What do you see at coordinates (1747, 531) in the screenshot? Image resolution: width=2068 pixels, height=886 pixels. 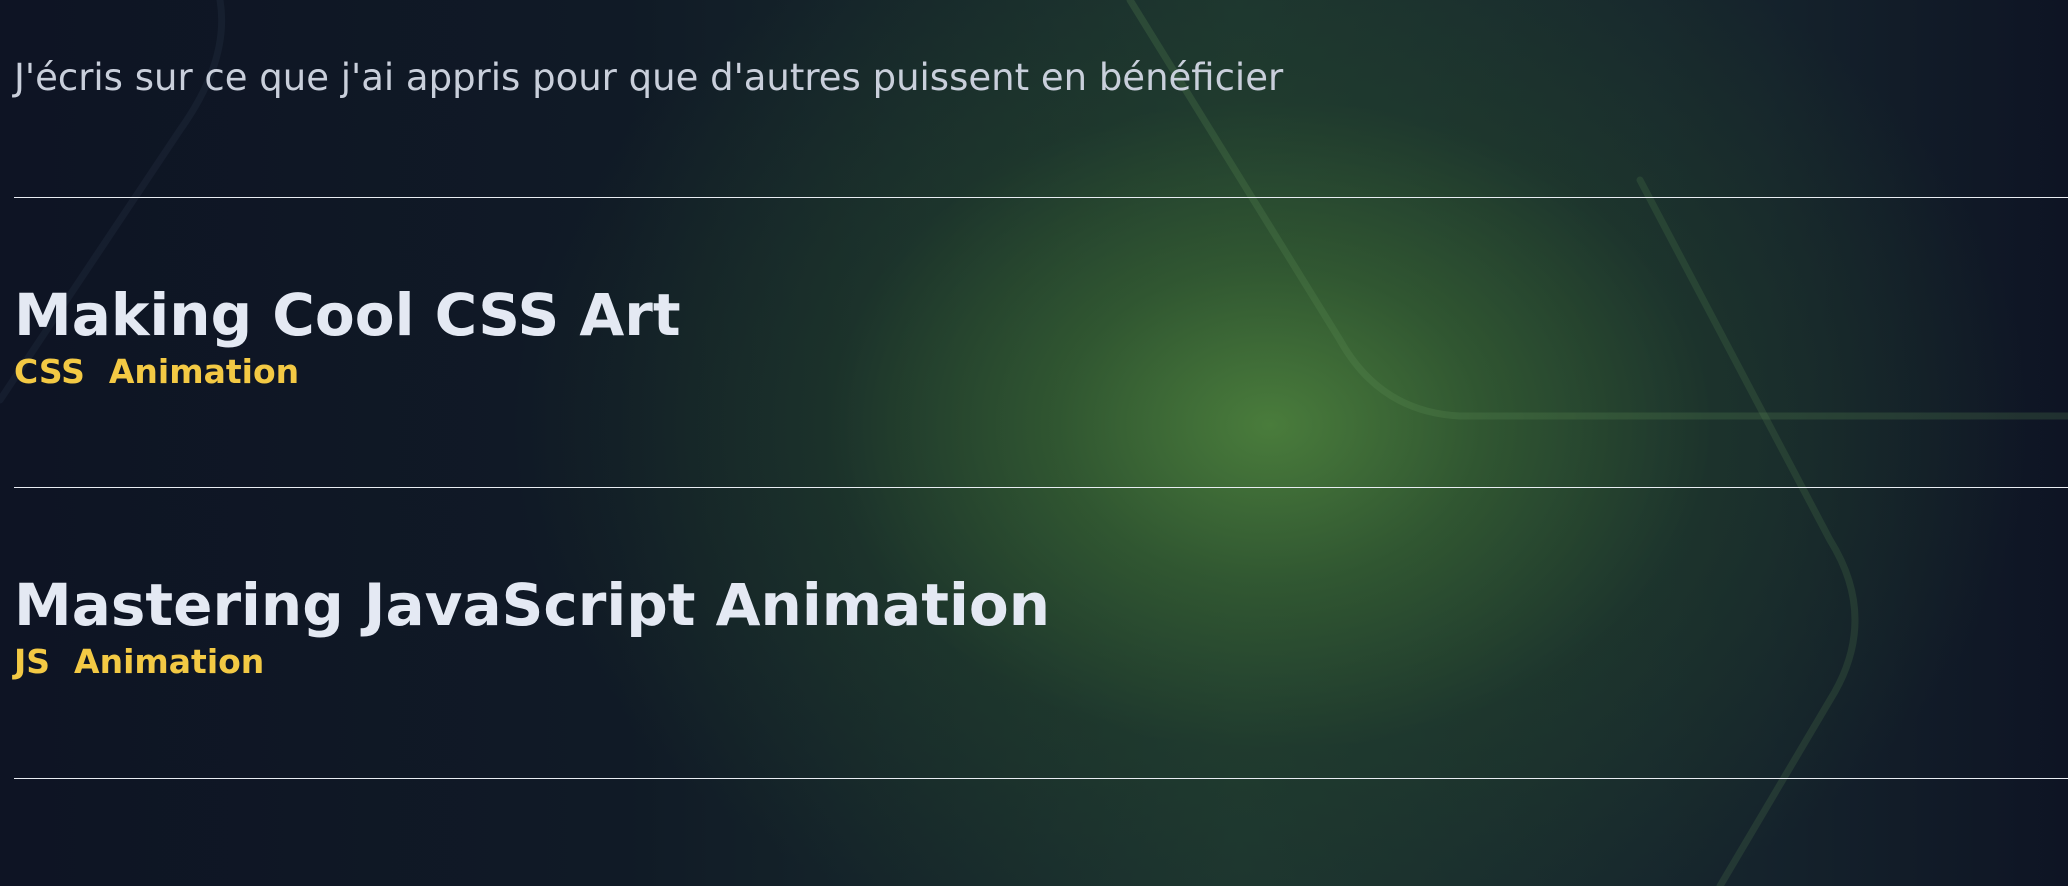 I see `decor-line-chevron` at bounding box center [1747, 531].